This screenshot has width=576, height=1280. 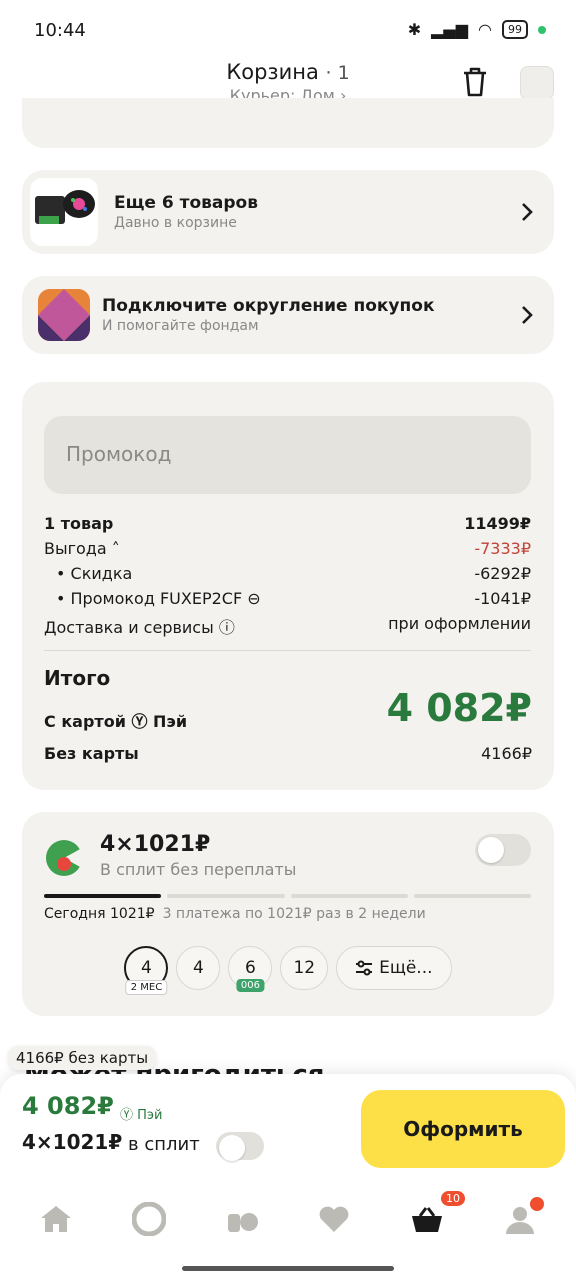 I want to click on filter-icon, so click(x=364, y=968).